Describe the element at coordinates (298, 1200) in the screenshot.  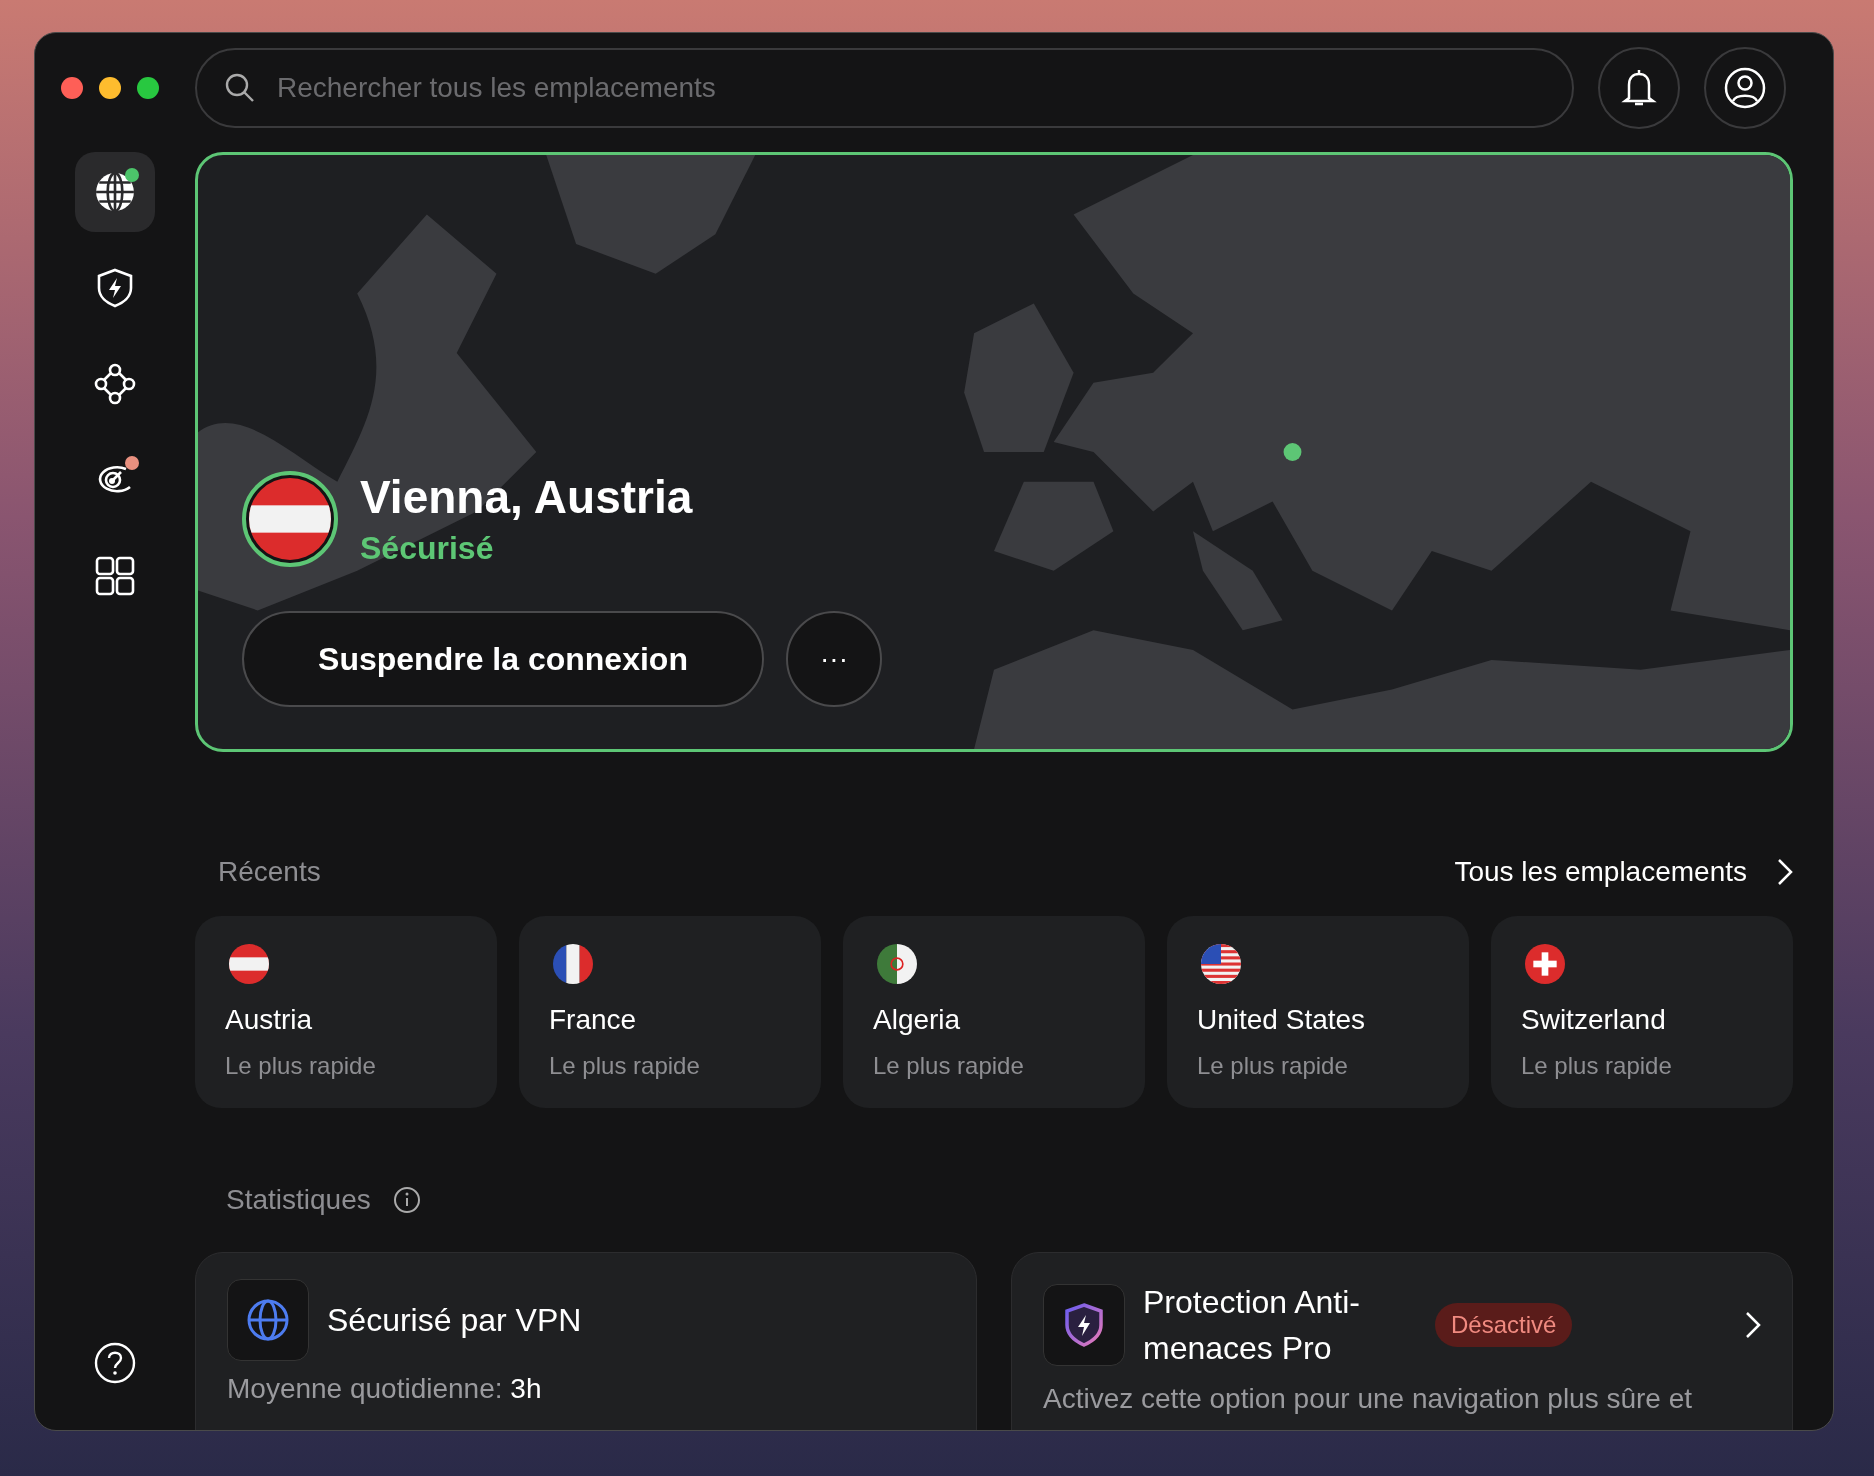
I see `section-title: Statistiques` at that location.